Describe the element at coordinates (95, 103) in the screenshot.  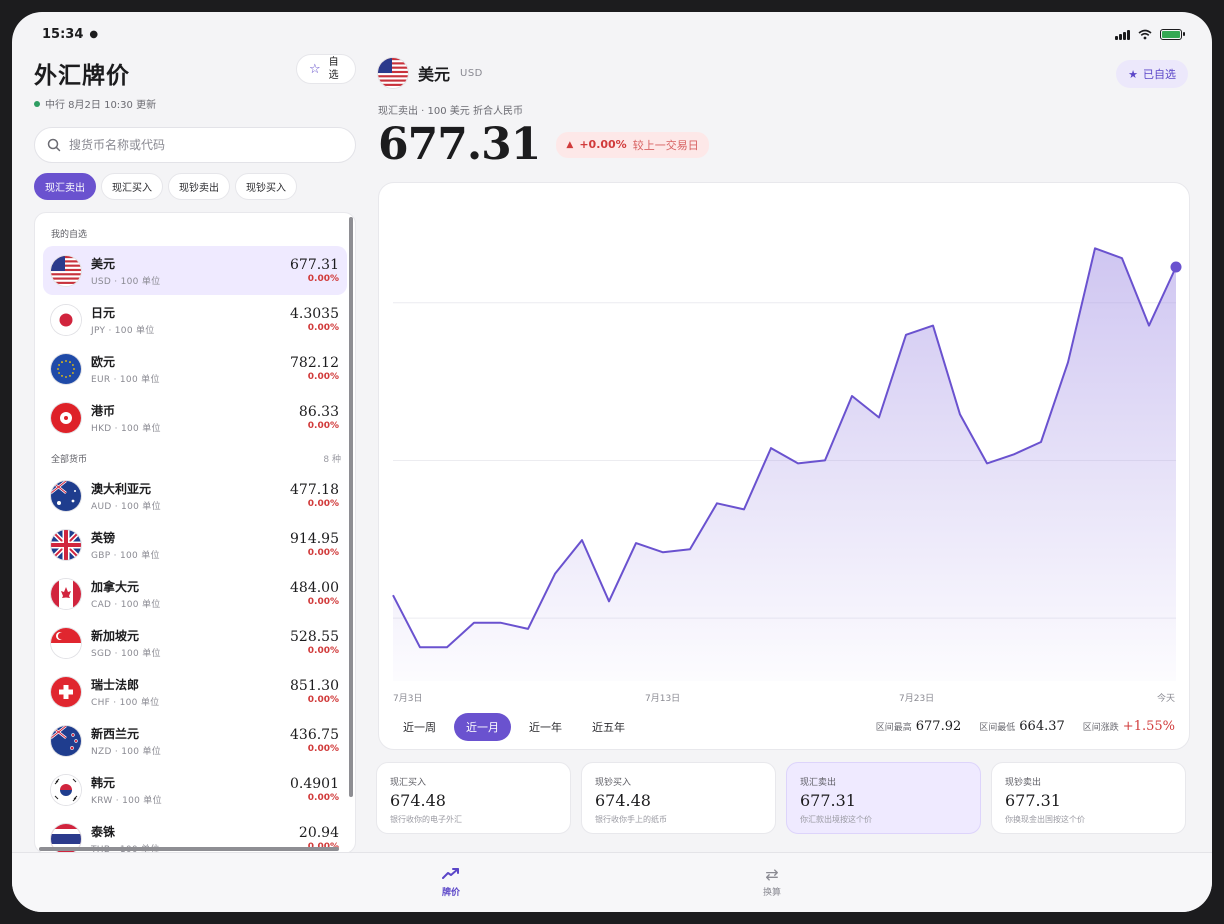
I see `update-info: 中行 8月2日 10:30 更新` at that location.